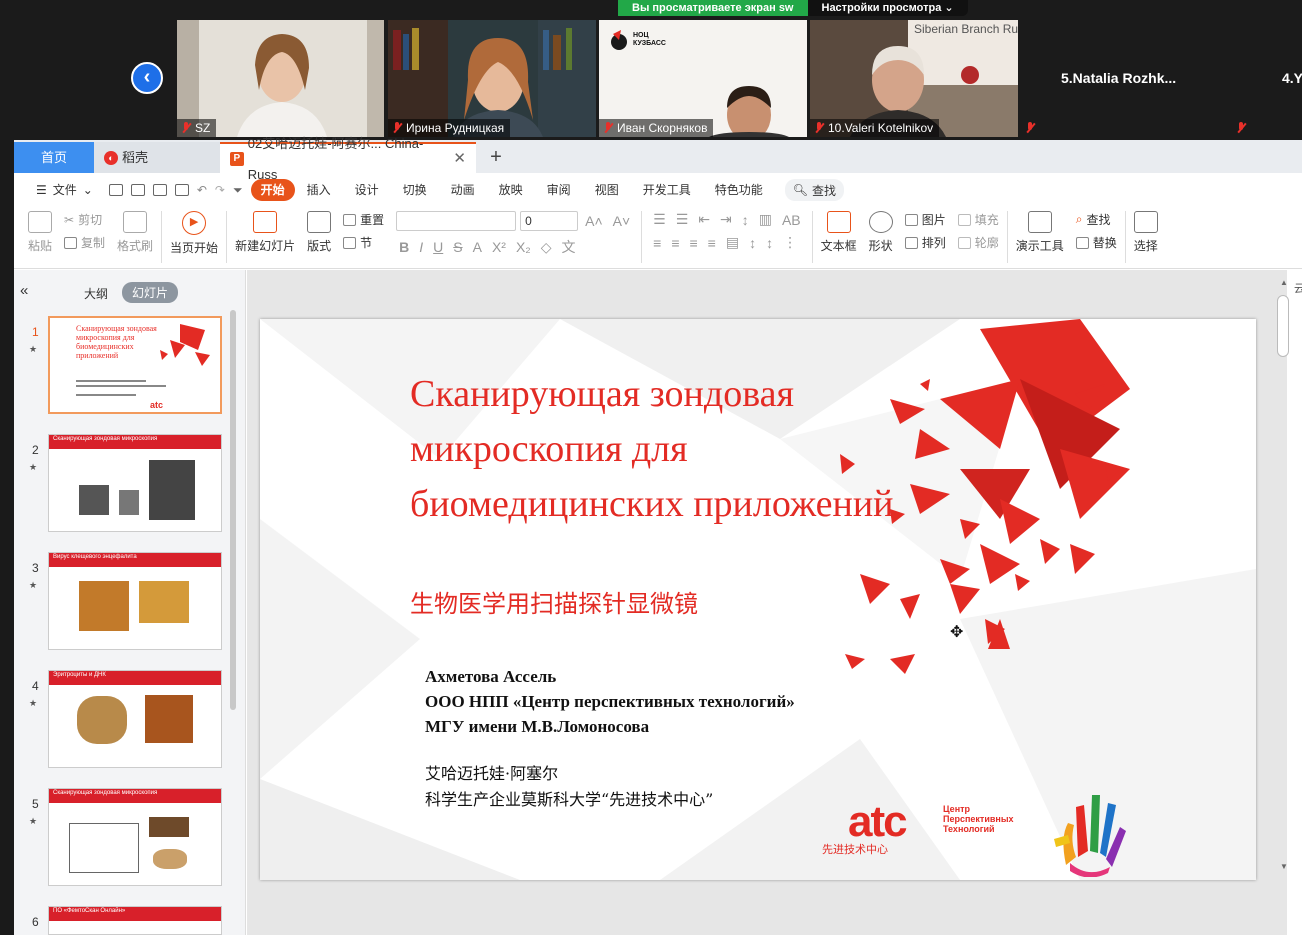 This screenshot has width=1302, height=935. What do you see at coordinates (147, 78) in the screenshot?
I see `previous-page-icon: ‹` at bounding box center [147, 78].